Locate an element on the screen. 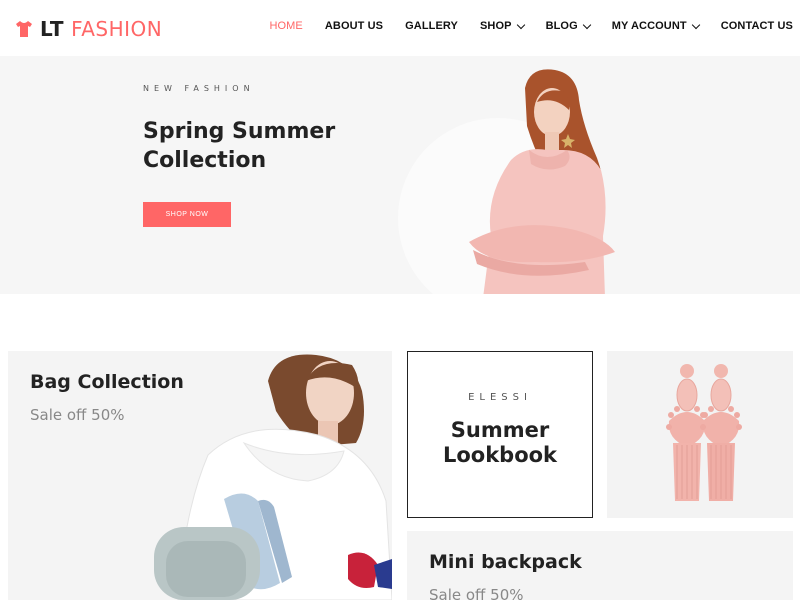 Image resolution: width=800 pixels, height=600 pixels. nav-item-blog: BLOG is located at coordinates (568, 26).